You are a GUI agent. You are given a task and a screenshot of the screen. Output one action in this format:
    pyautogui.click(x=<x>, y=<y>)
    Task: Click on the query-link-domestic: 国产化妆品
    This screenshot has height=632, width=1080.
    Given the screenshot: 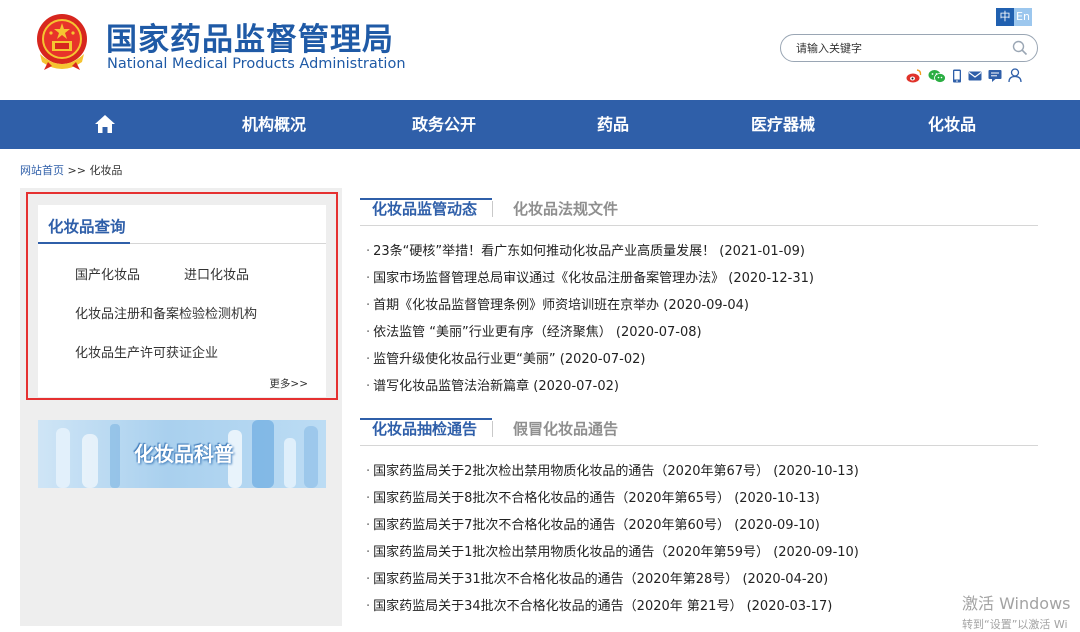 What is the action you would take?
    pyautogui.click(x=107, y=273)
    